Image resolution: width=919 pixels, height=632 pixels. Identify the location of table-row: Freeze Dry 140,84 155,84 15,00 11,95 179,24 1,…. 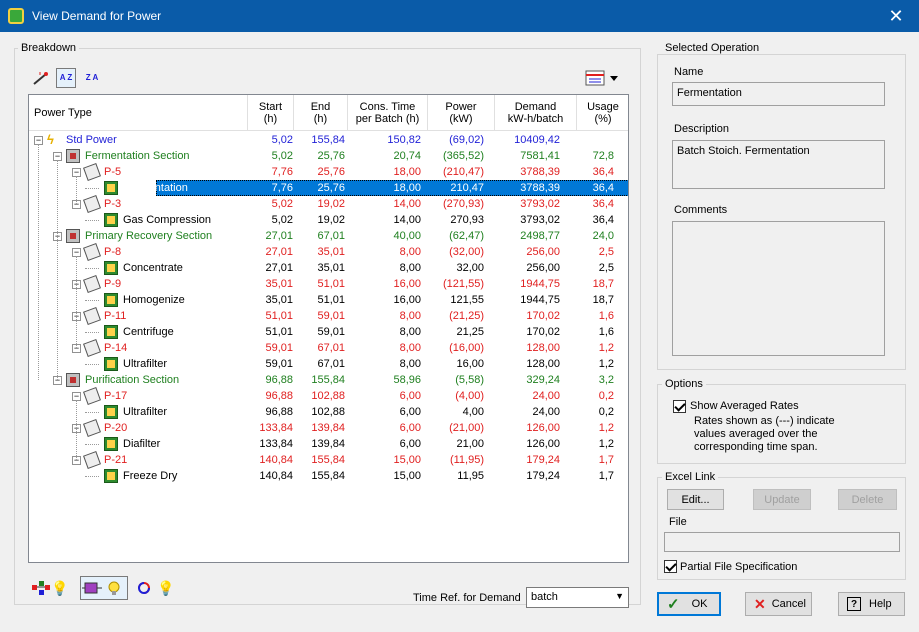
(328, 476).